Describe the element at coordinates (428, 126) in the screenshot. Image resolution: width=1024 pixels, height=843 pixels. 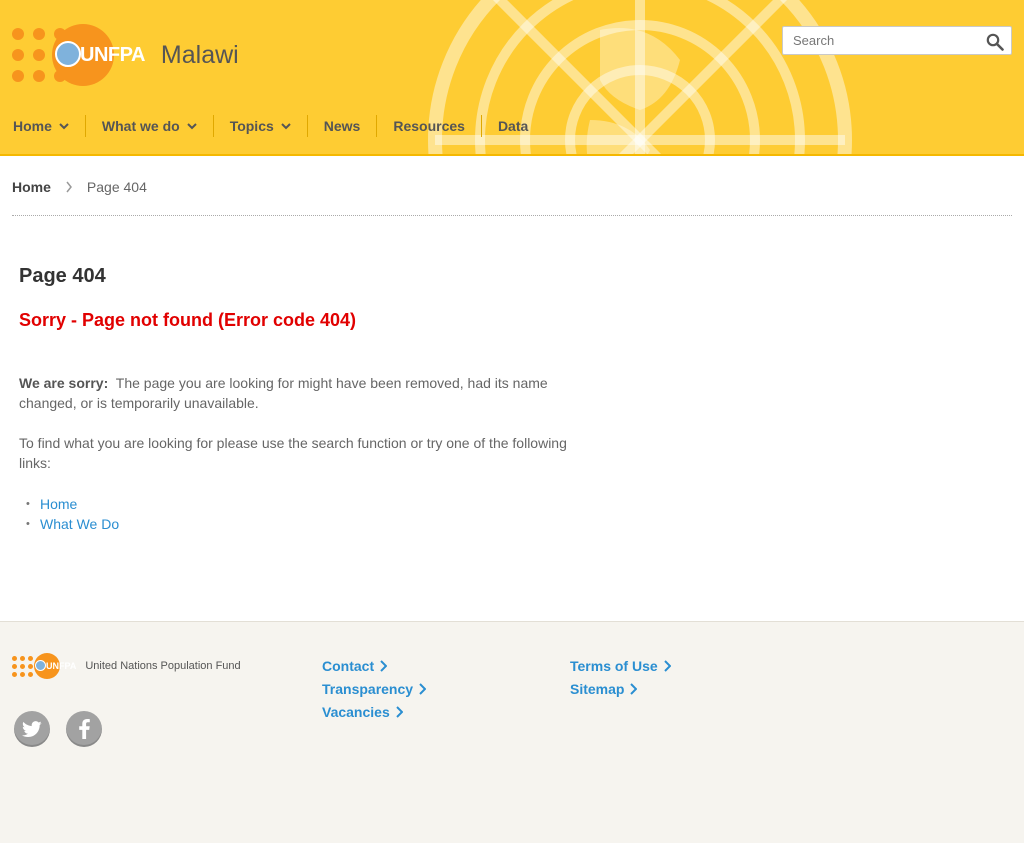
I see `nav-resources: Resources` at that location.